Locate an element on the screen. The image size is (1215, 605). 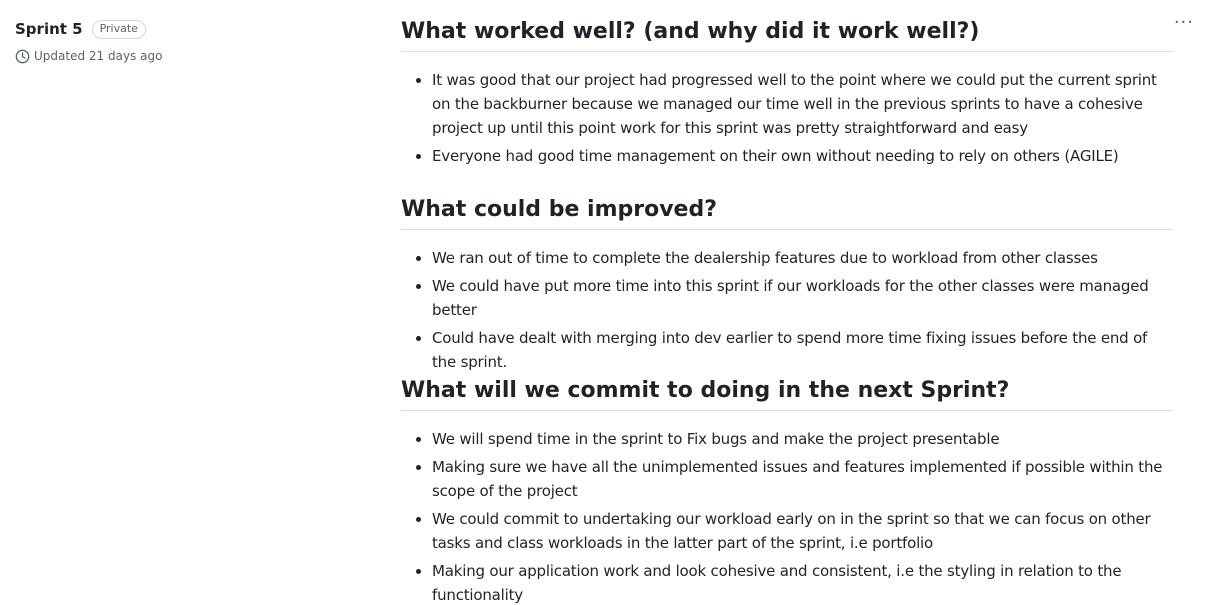
updated-timestamp: Updated 21 days ago is located at coordinates (98, 56).